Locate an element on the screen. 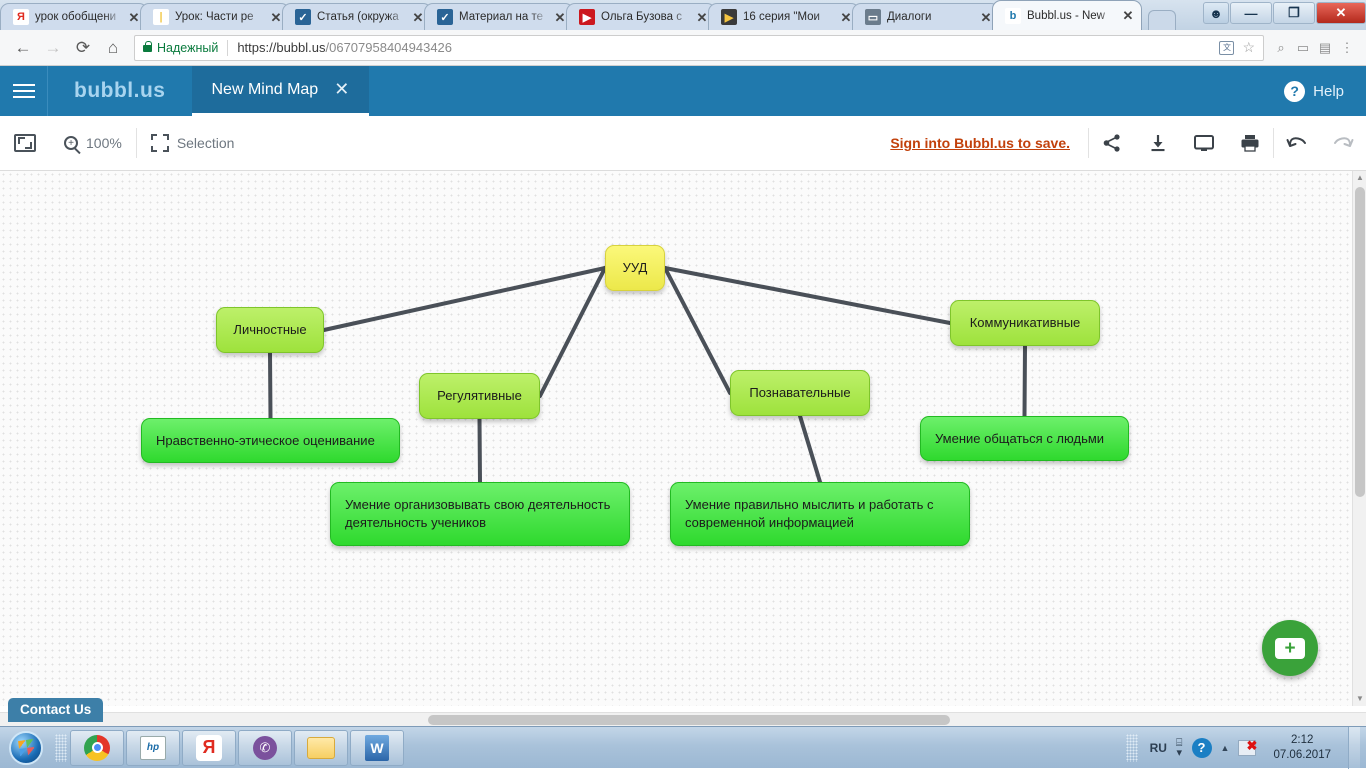 The image size is (1366, 769). present-button is located at coordinates (1204, 143).